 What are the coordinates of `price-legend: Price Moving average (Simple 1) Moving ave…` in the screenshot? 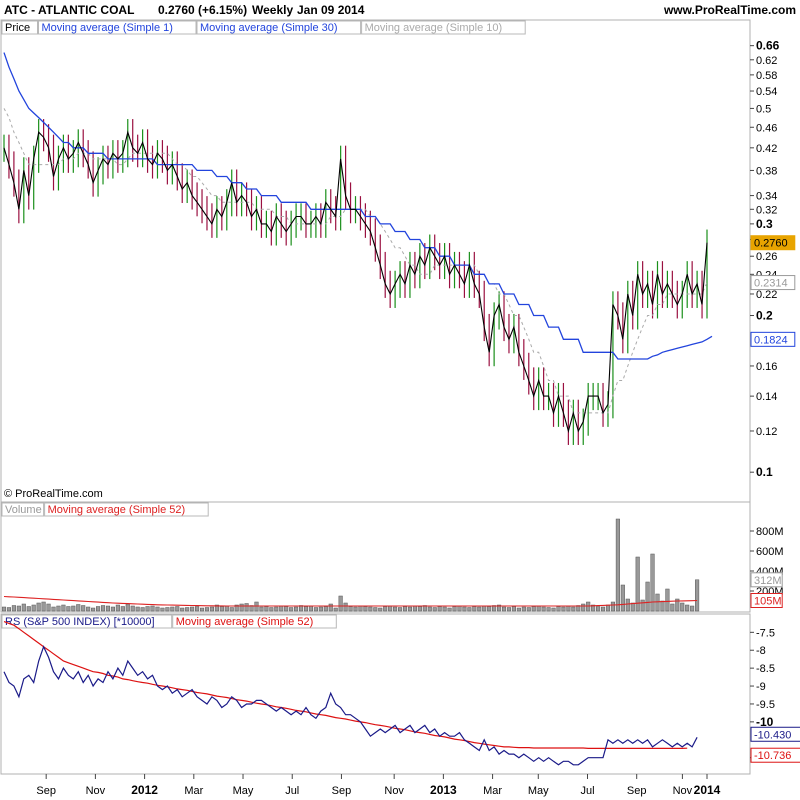 It's located at (263, 27).